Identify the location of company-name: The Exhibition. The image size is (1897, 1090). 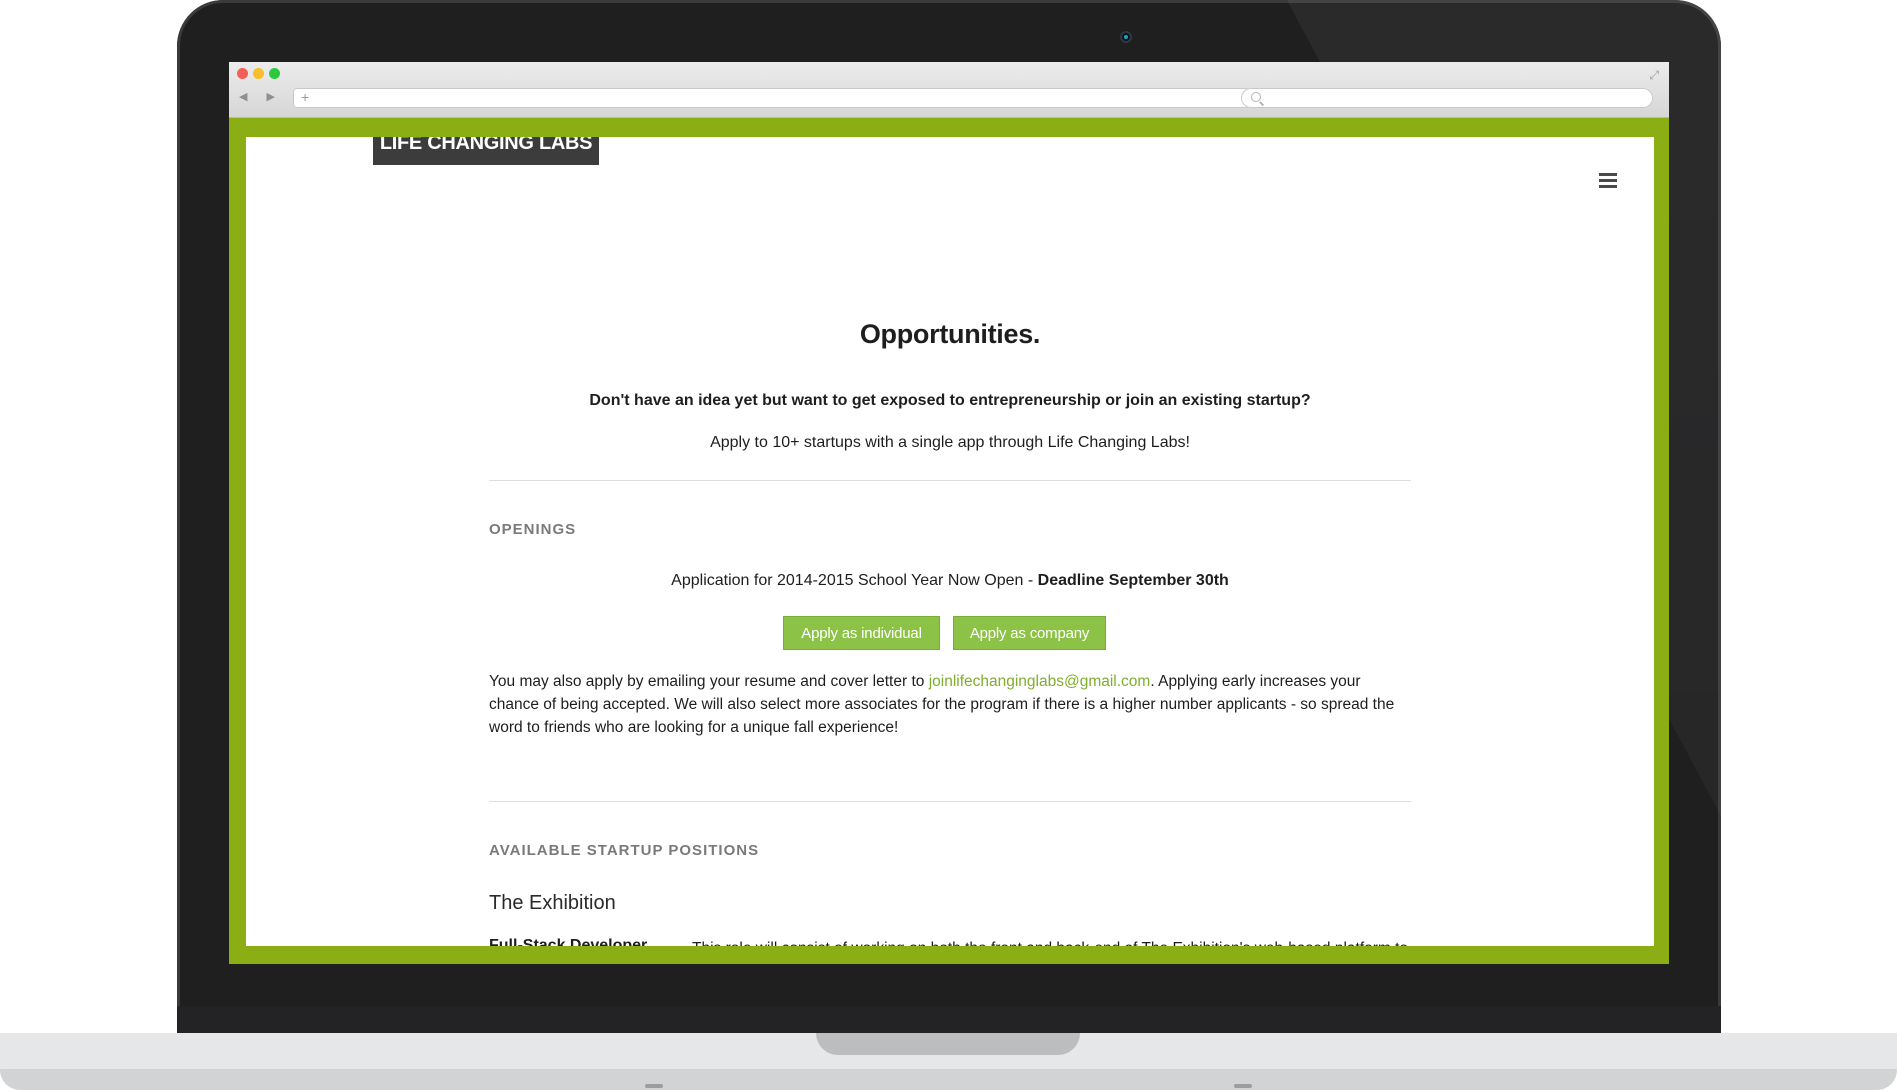
(552, 903).